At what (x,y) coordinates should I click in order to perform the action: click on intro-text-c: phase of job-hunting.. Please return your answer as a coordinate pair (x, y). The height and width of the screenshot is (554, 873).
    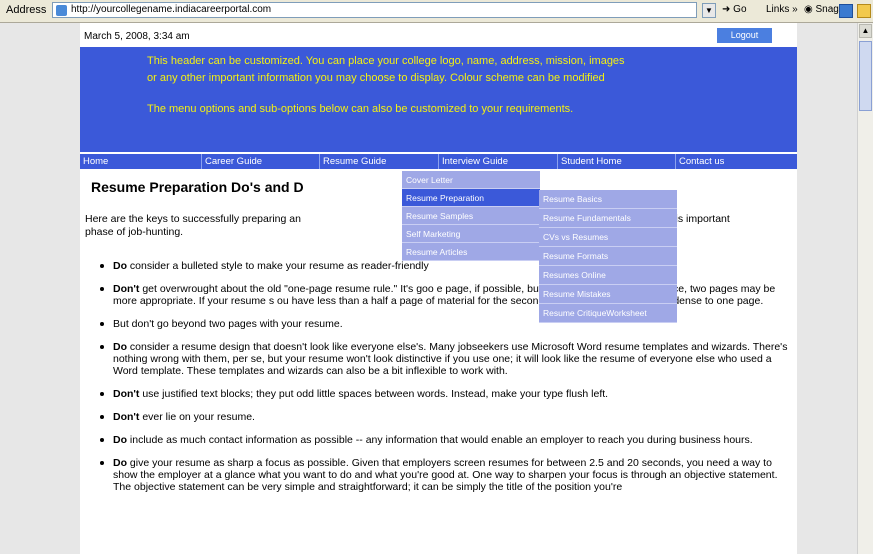
    Looking at the image, I should click on (134, 232).